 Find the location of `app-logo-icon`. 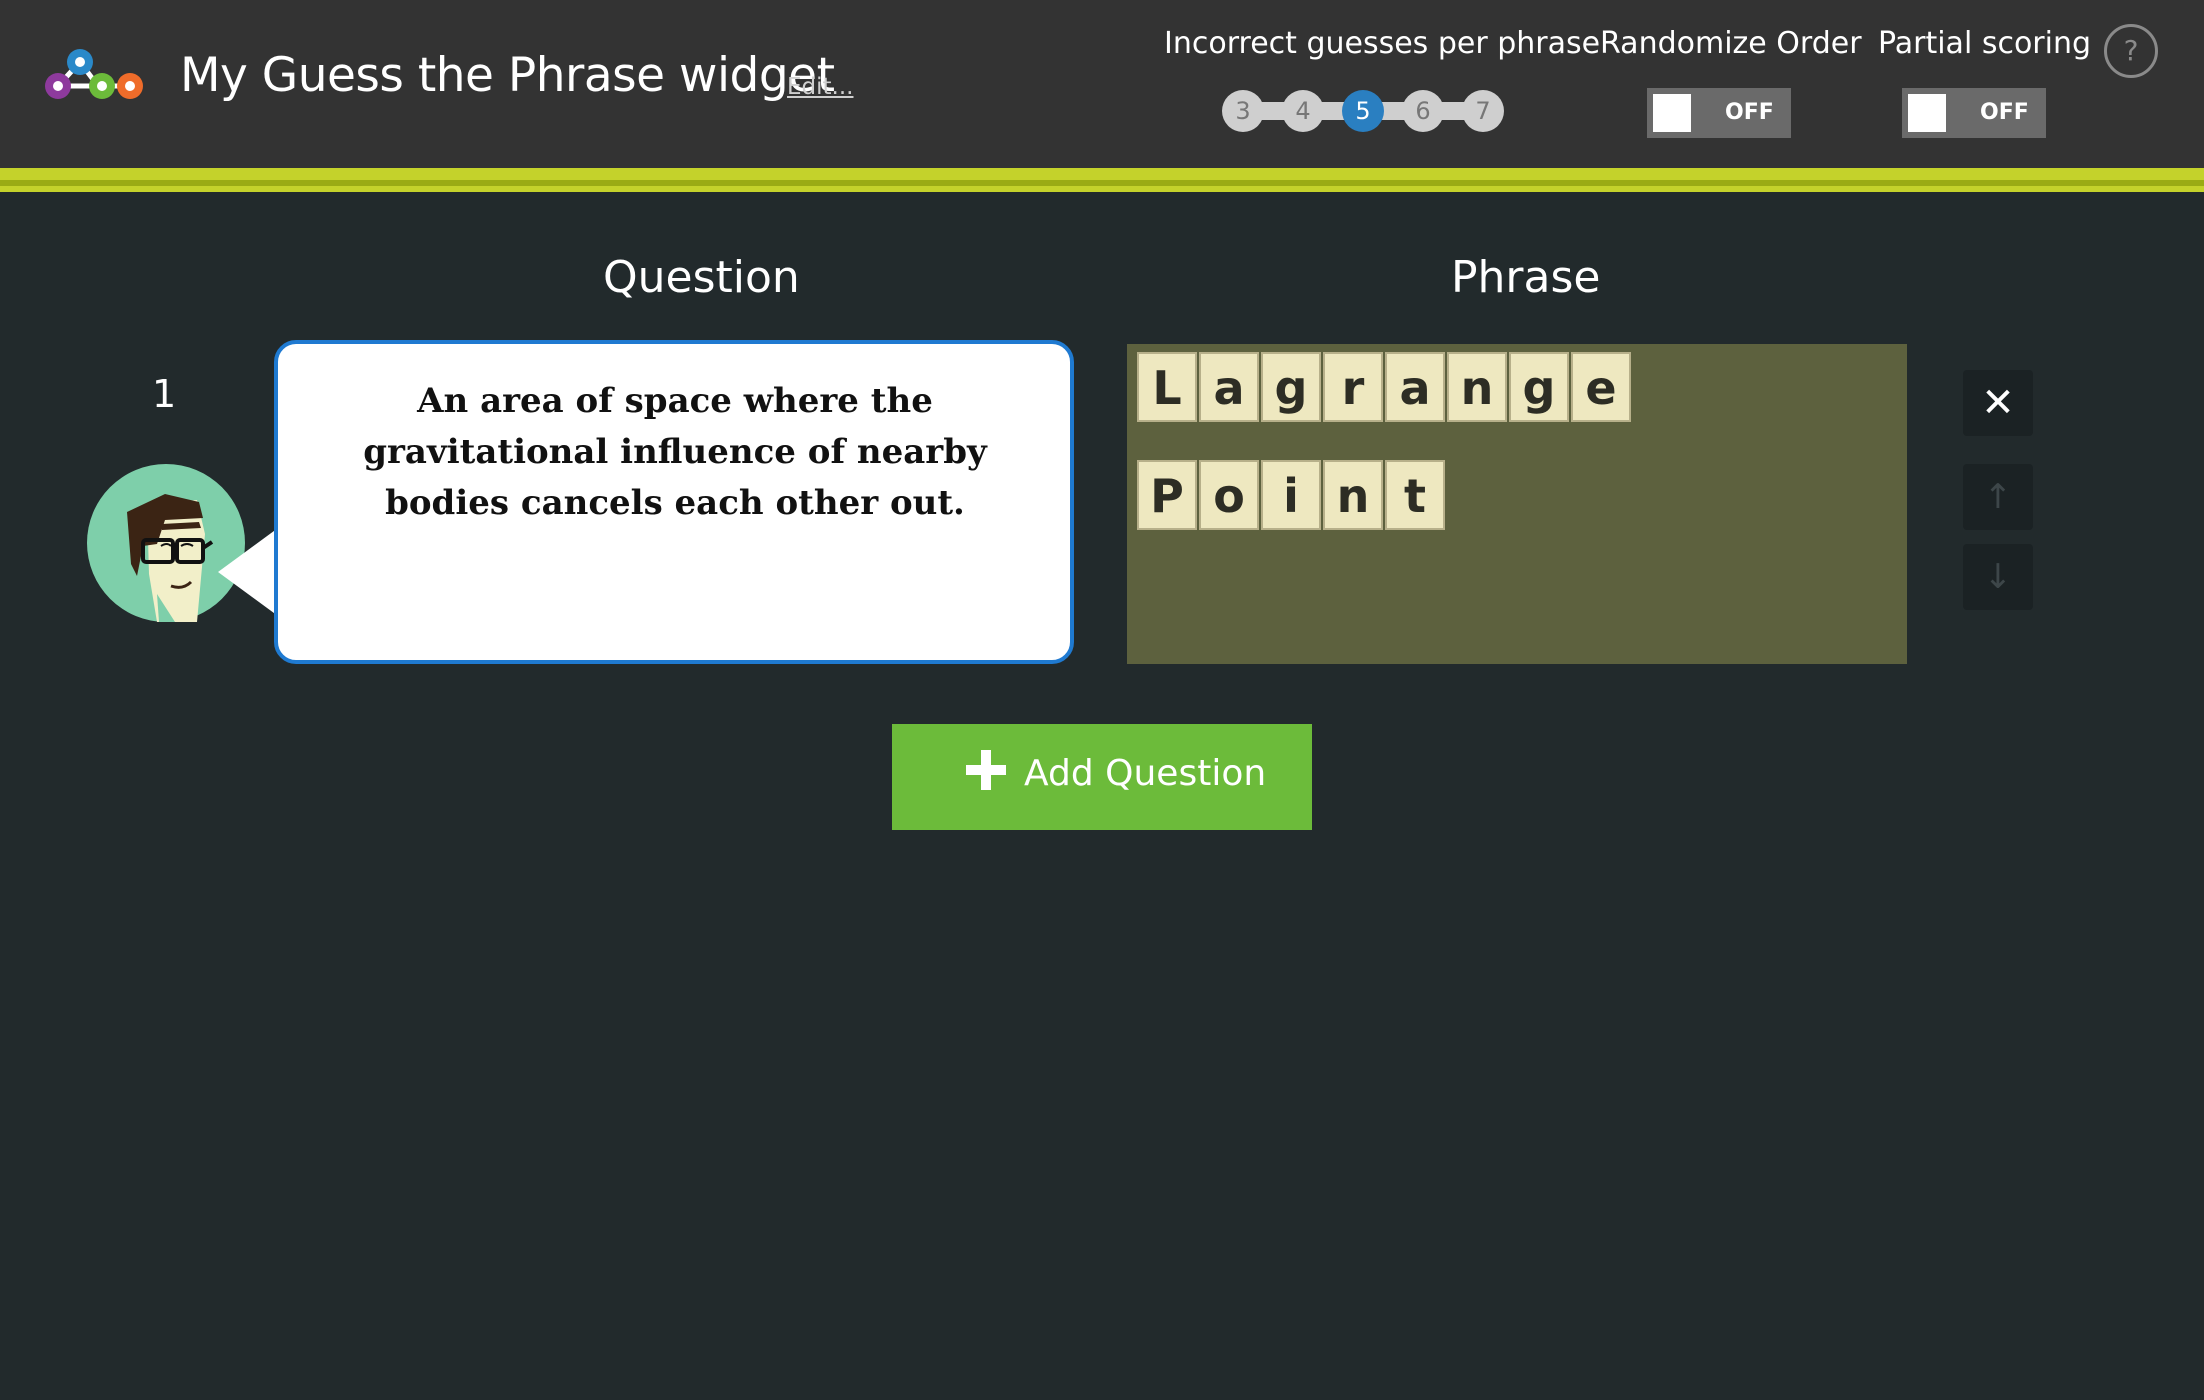

app-logo-icon is located at coordinates (94, 74).